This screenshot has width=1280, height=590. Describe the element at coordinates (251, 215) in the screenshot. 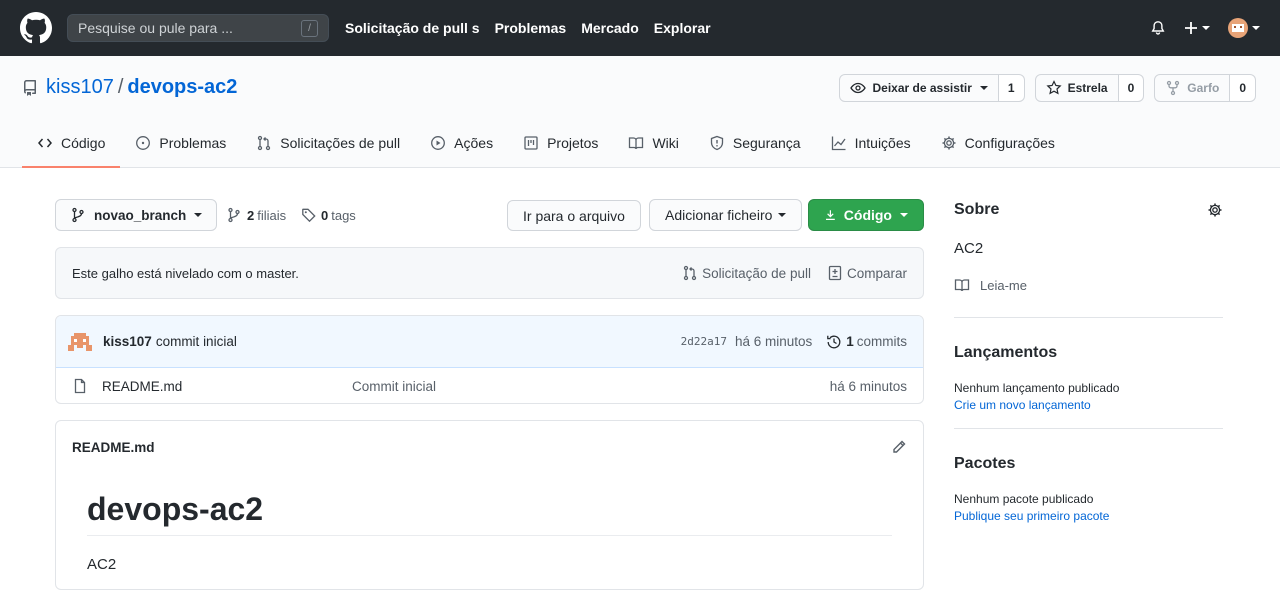

I see `branches-count: 2` at that location.